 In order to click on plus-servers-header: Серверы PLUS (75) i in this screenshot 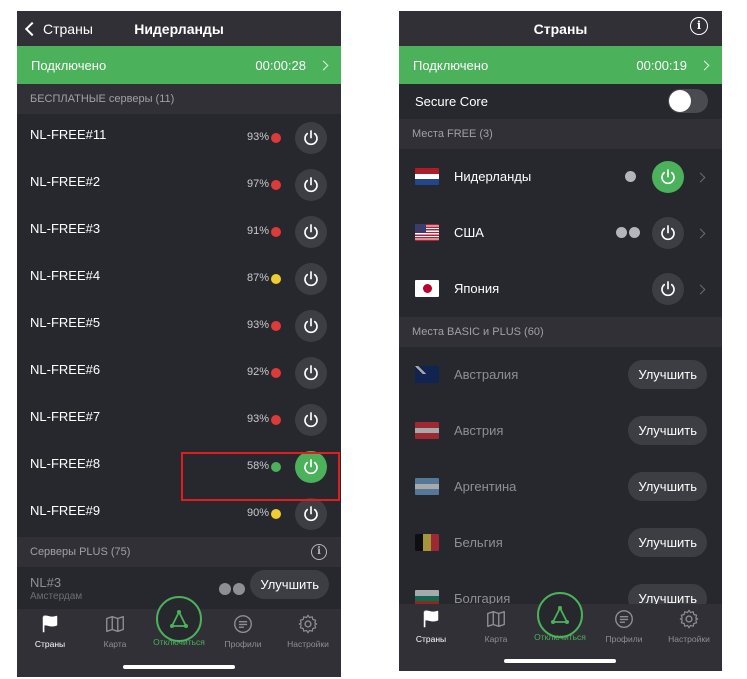, I will do `click(179, 552)`.